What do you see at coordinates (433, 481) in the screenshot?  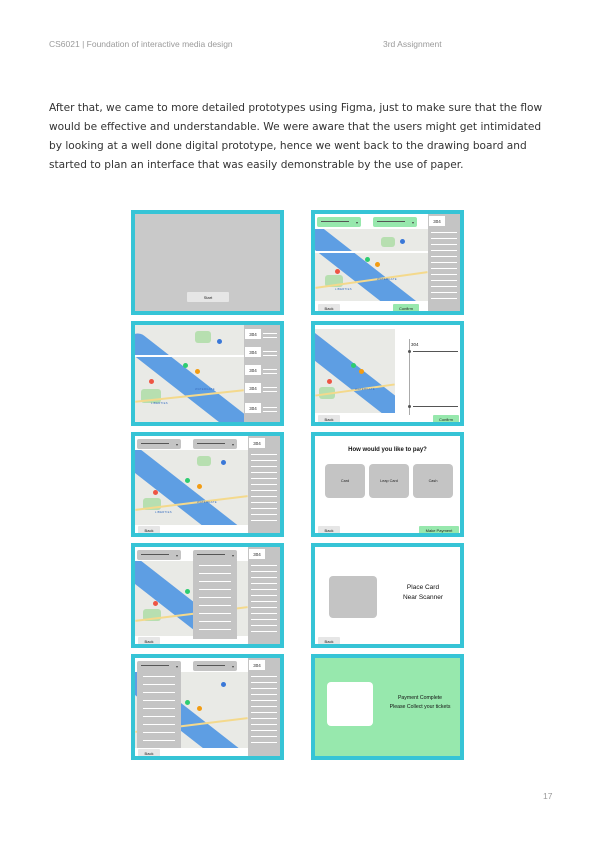 I see `pay-option-cash: Cash` at bounding box center [433, 481].